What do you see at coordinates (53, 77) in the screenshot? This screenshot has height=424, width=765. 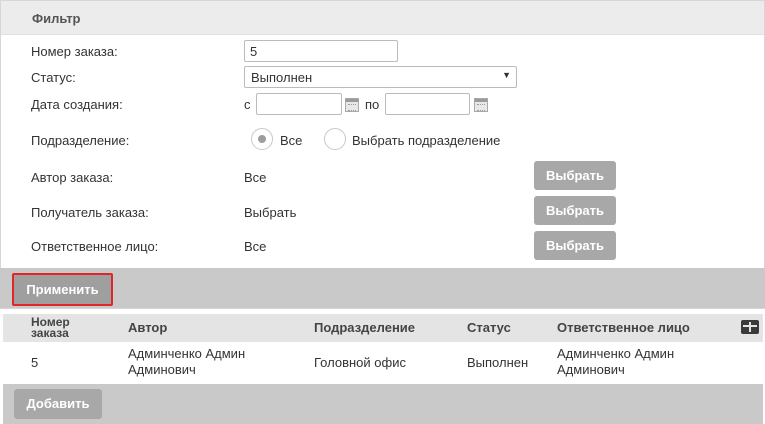 I see `status-label: Статус:` at bounding box center [53, 77].